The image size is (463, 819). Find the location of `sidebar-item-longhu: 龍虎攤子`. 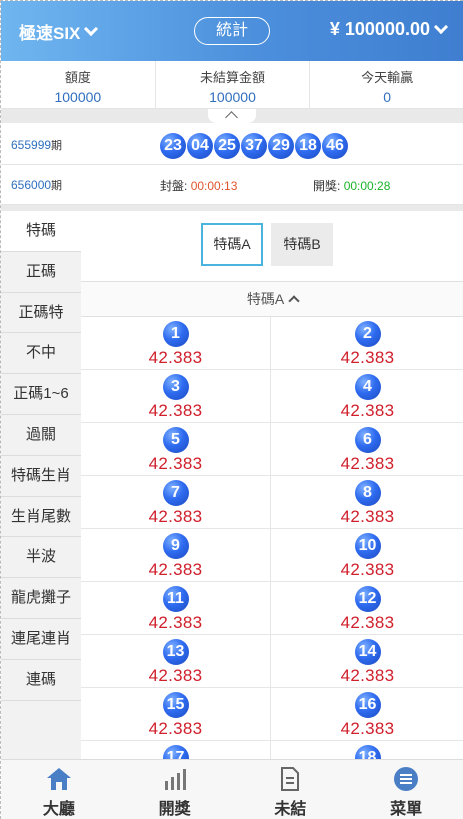

sidebar-item-longhu: 龍虎攤子 is located at coordinates (41, 598).